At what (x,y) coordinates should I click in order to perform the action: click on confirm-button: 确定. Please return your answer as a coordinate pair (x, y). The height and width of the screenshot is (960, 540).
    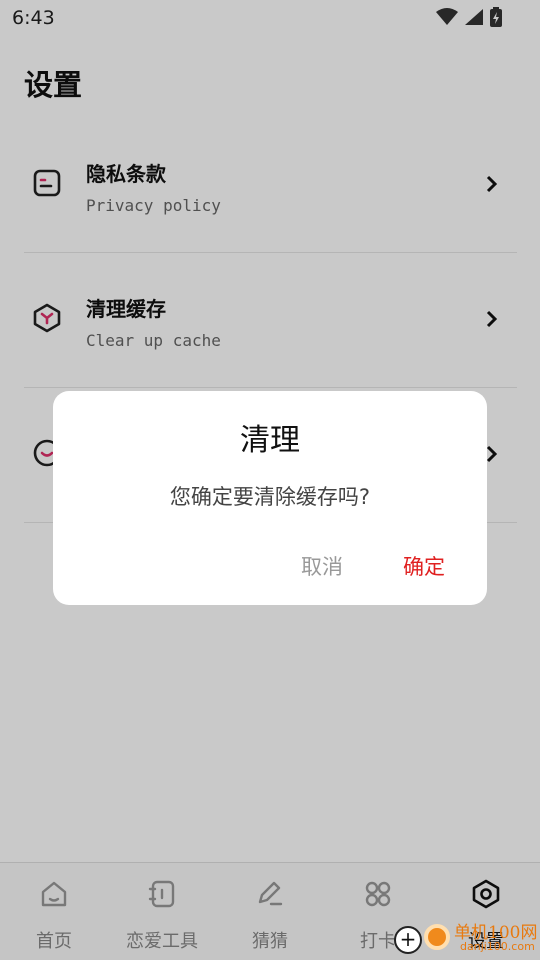
    Looking at the image, I should click on (424, 566).